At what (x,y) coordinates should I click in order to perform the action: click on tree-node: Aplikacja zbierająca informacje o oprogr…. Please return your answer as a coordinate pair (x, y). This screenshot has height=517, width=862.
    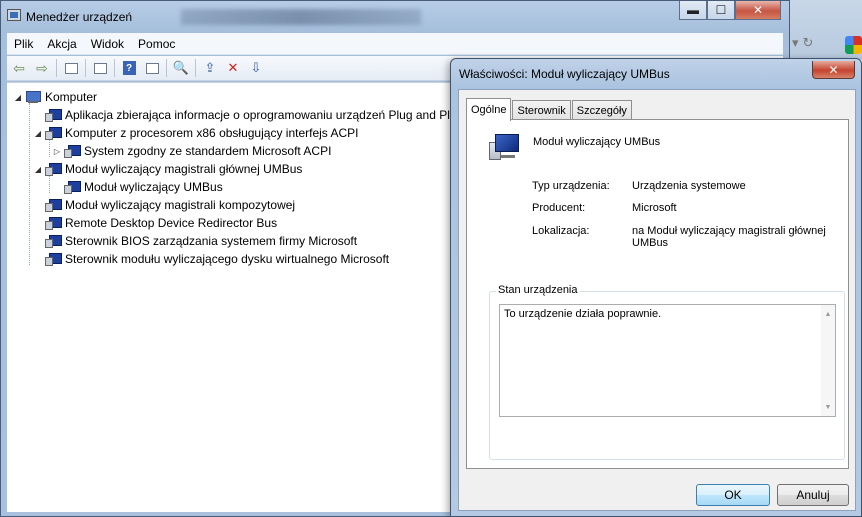
    Looking at the image, I should click on (241, 115).